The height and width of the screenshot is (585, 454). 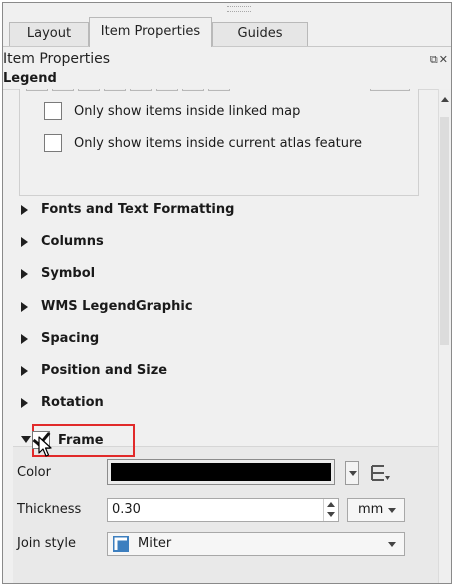 I want to click on collapse-arrow-icon, so click(x=26, y=439).